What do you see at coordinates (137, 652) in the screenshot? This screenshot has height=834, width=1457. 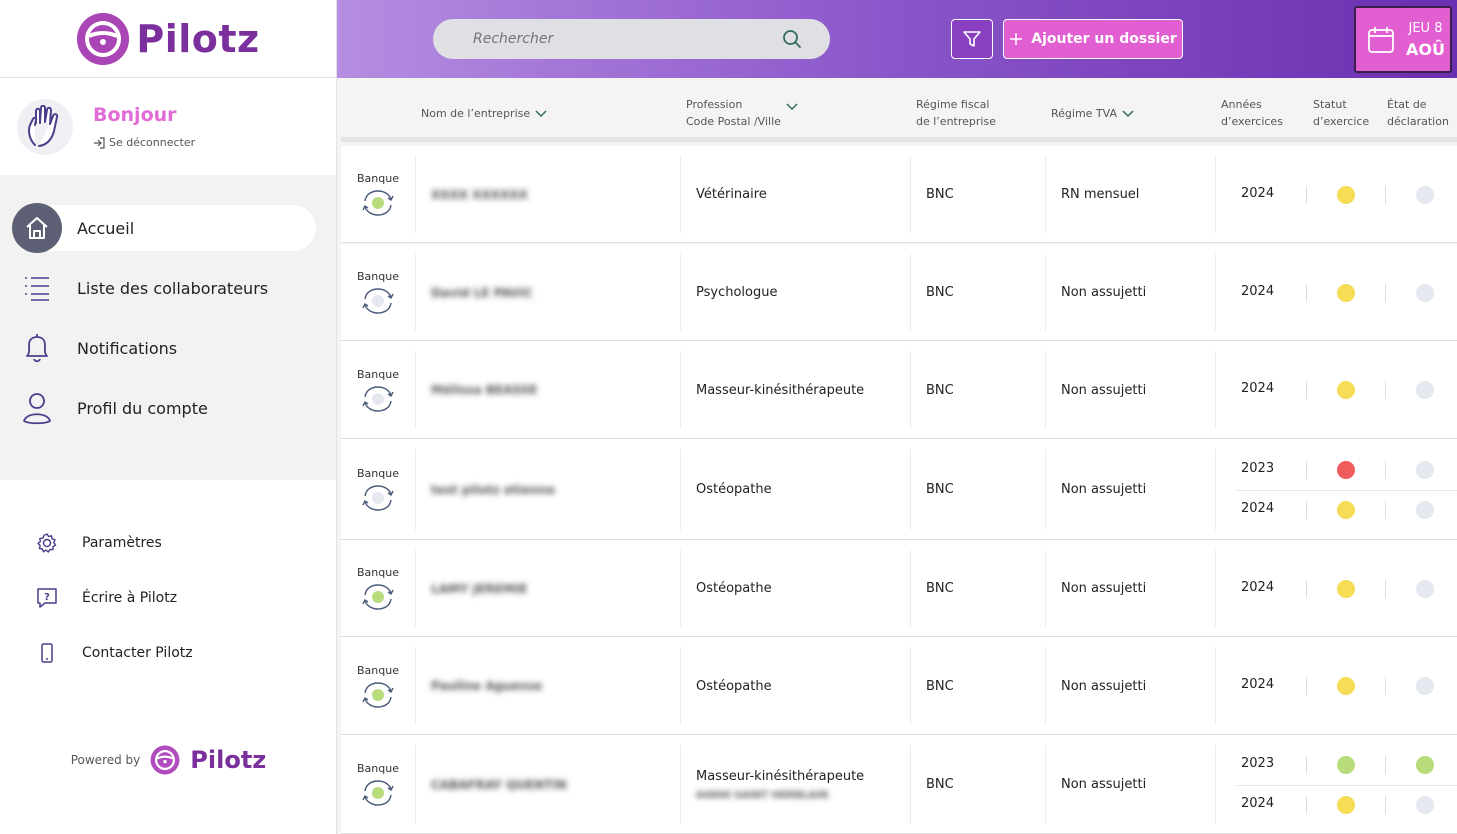 I see `nav-label: Contacter Pilotz` at bounding box center [137, 652].